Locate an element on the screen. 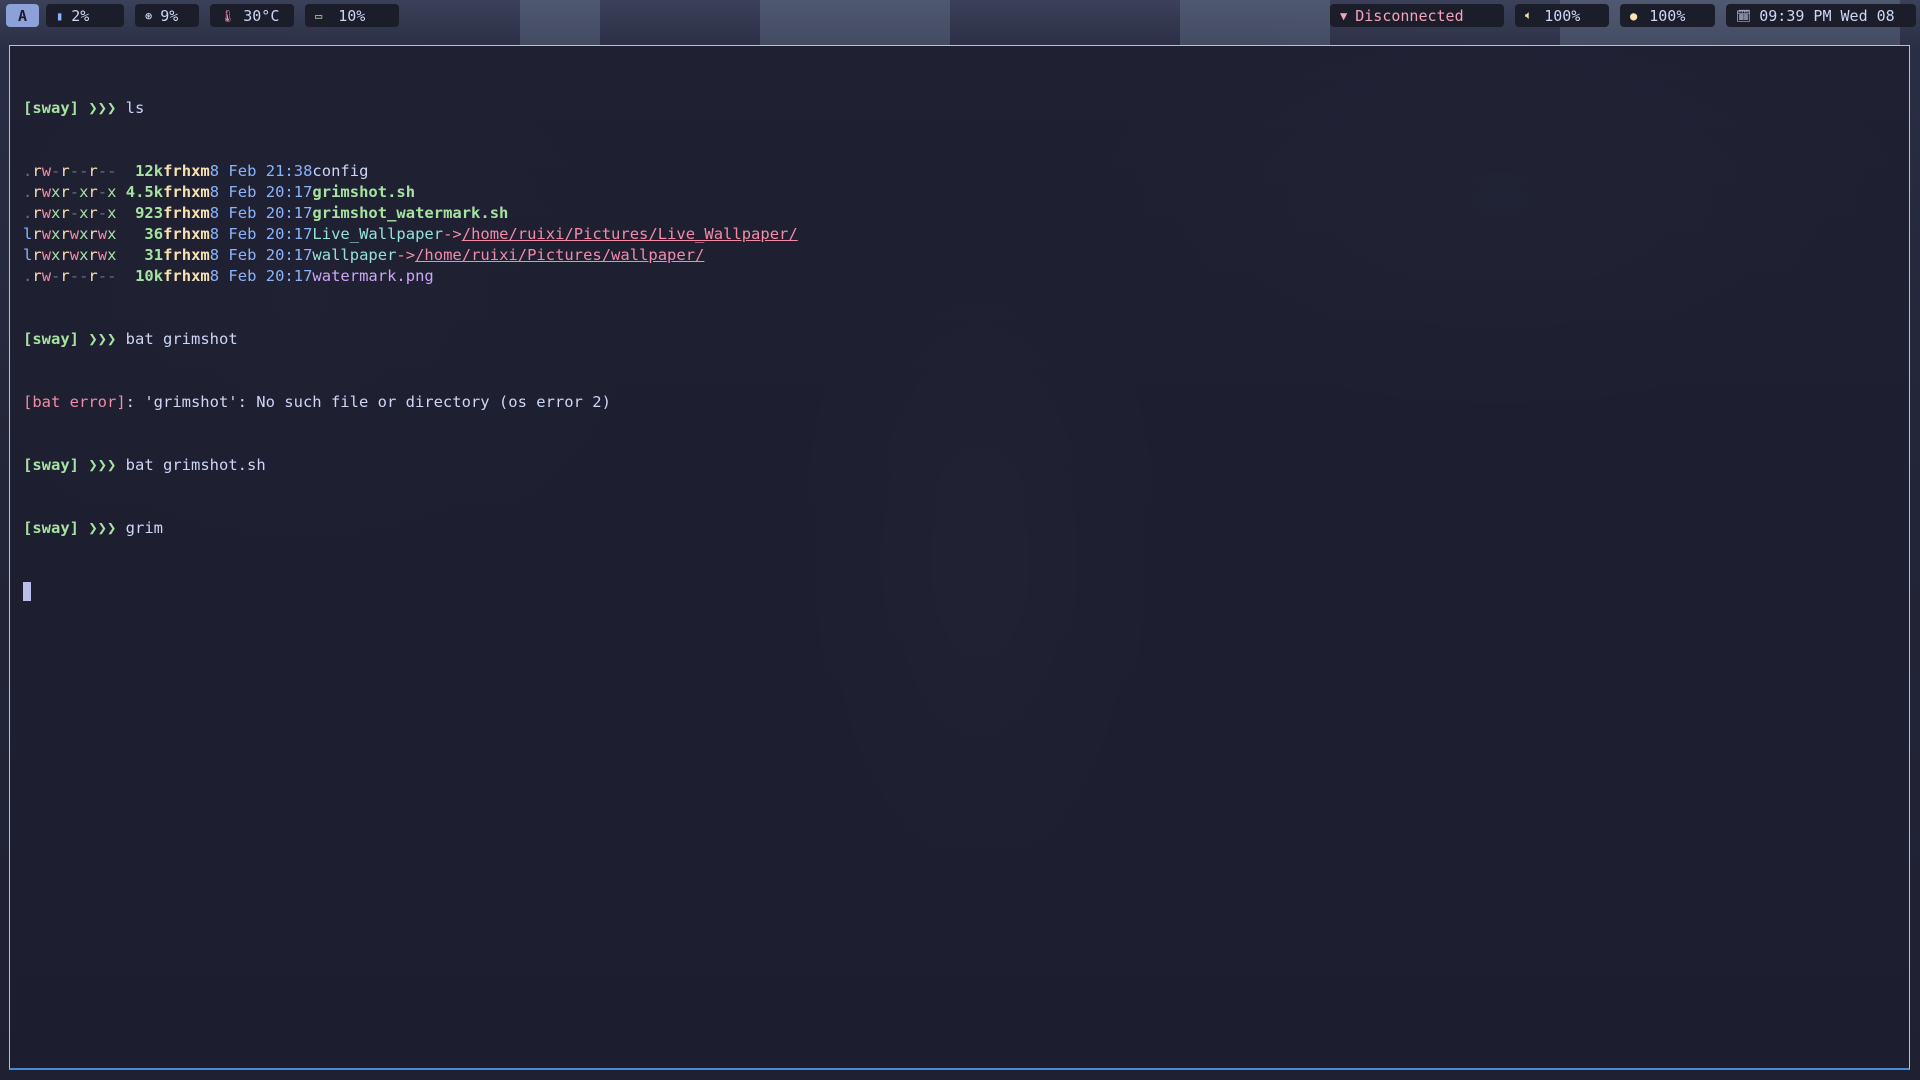 The image size is (1920, 1080). volume-module: 🔈︎ 100% is located at coordinates (1562, 15).